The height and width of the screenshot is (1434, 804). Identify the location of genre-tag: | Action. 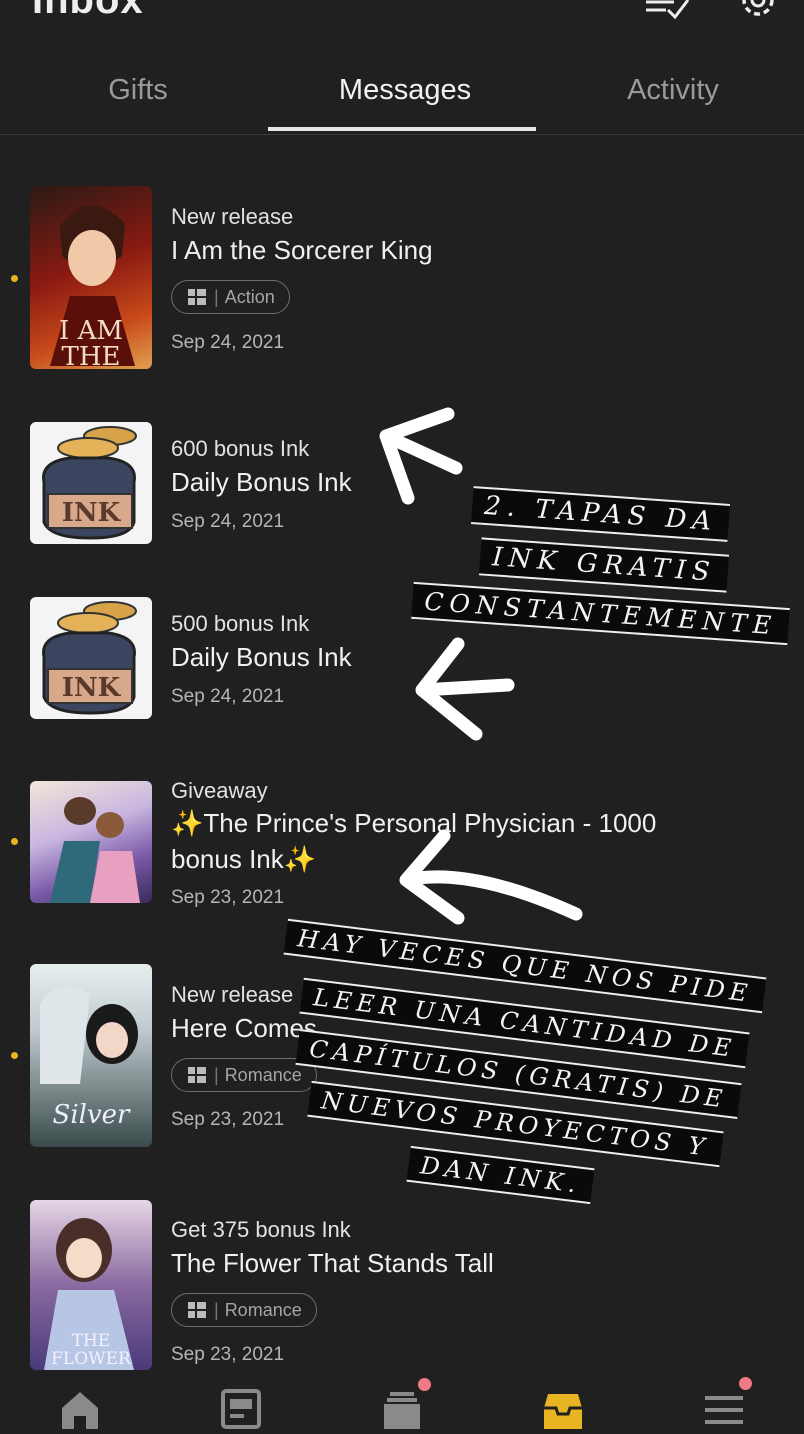
(230, 297).